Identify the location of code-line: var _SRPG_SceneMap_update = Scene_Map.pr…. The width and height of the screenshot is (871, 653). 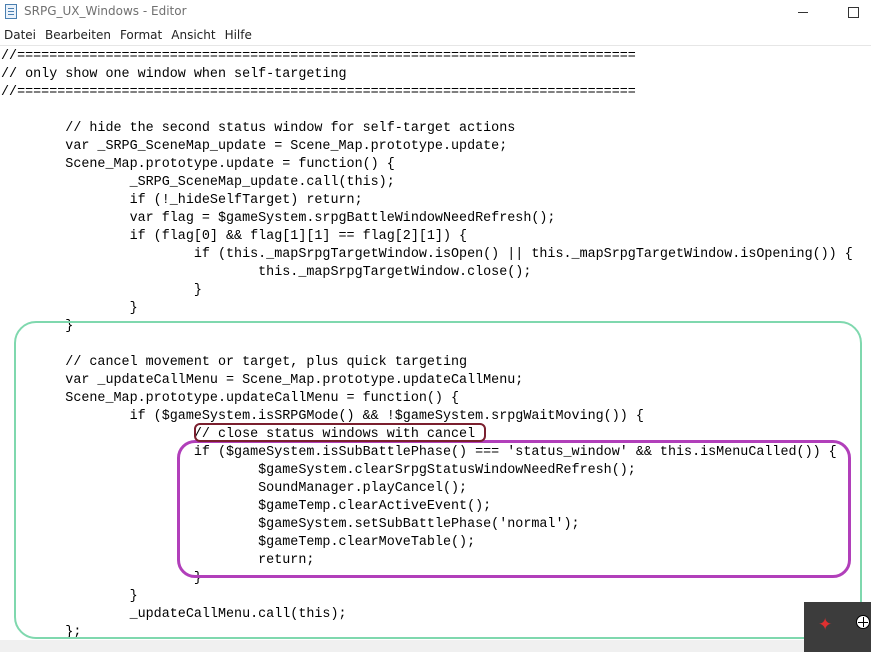
(427, 147).